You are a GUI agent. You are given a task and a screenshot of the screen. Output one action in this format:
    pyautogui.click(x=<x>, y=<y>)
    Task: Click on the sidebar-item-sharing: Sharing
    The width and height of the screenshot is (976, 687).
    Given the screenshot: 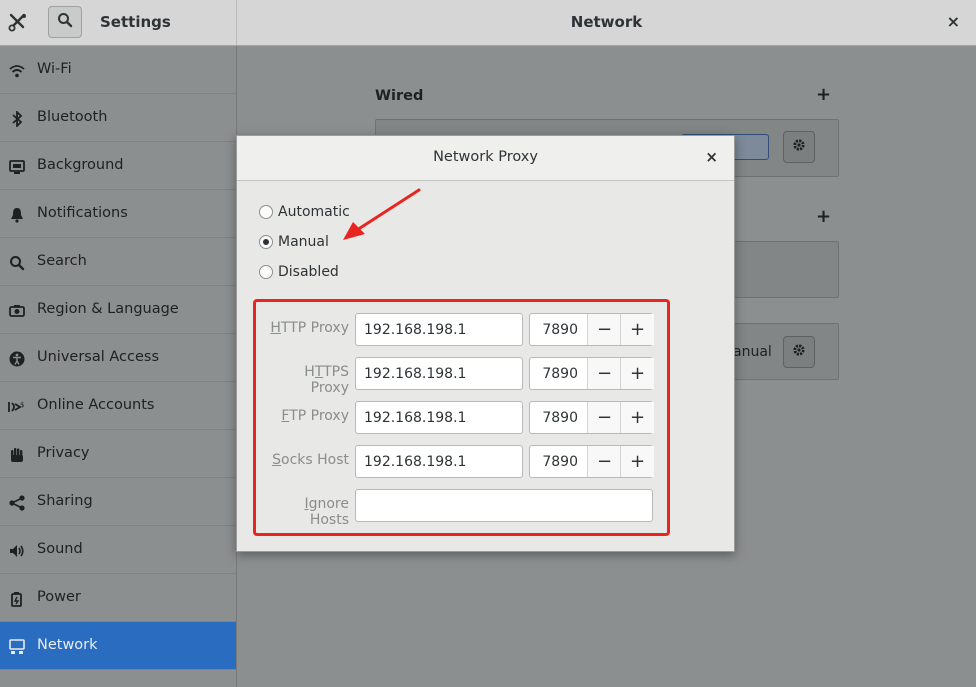 What is the action you would take?
    pyautogui.click(x=118, y=502)
    